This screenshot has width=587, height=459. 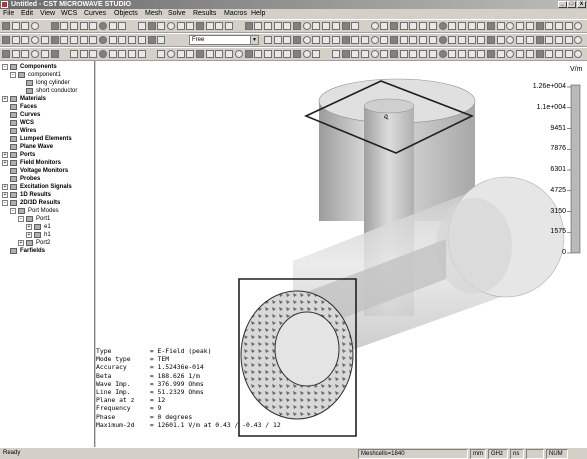 What do you see at coordinates (47, 251) in the screenshot?
I see `tree-item: Farfields` at bounding box center [47, 251].